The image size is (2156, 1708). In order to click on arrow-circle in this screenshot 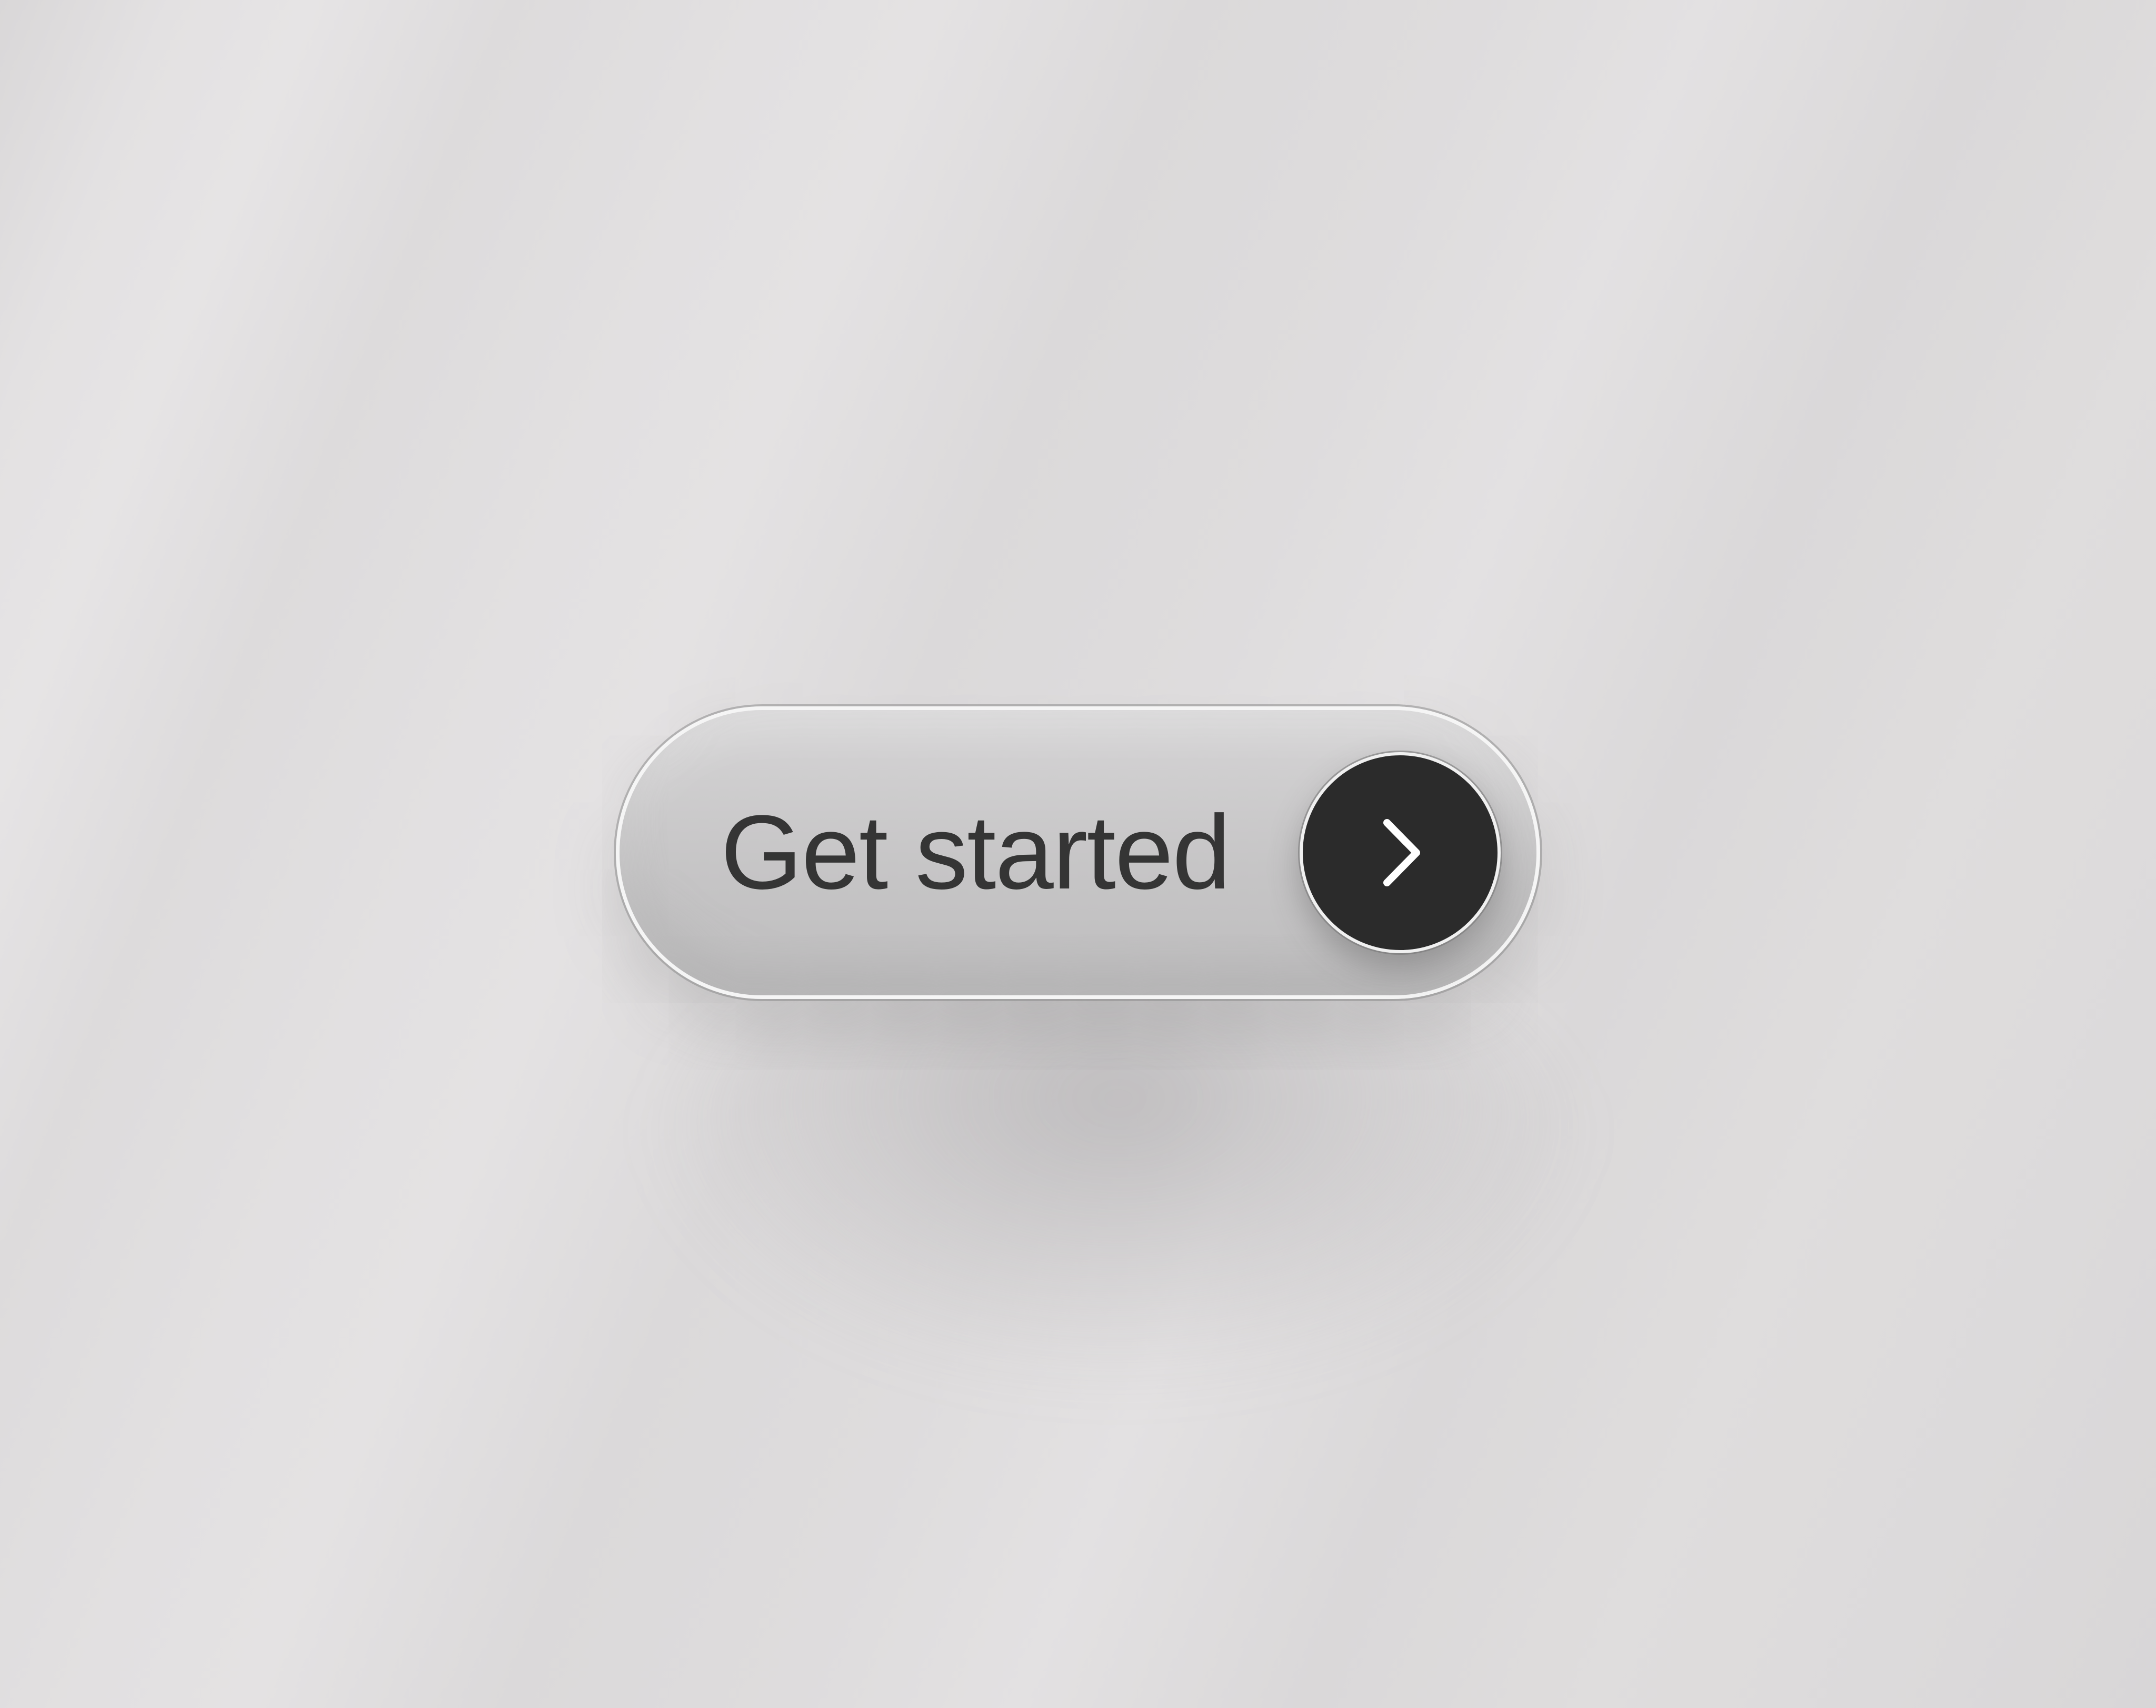, I will do `click(1400, 852)`.